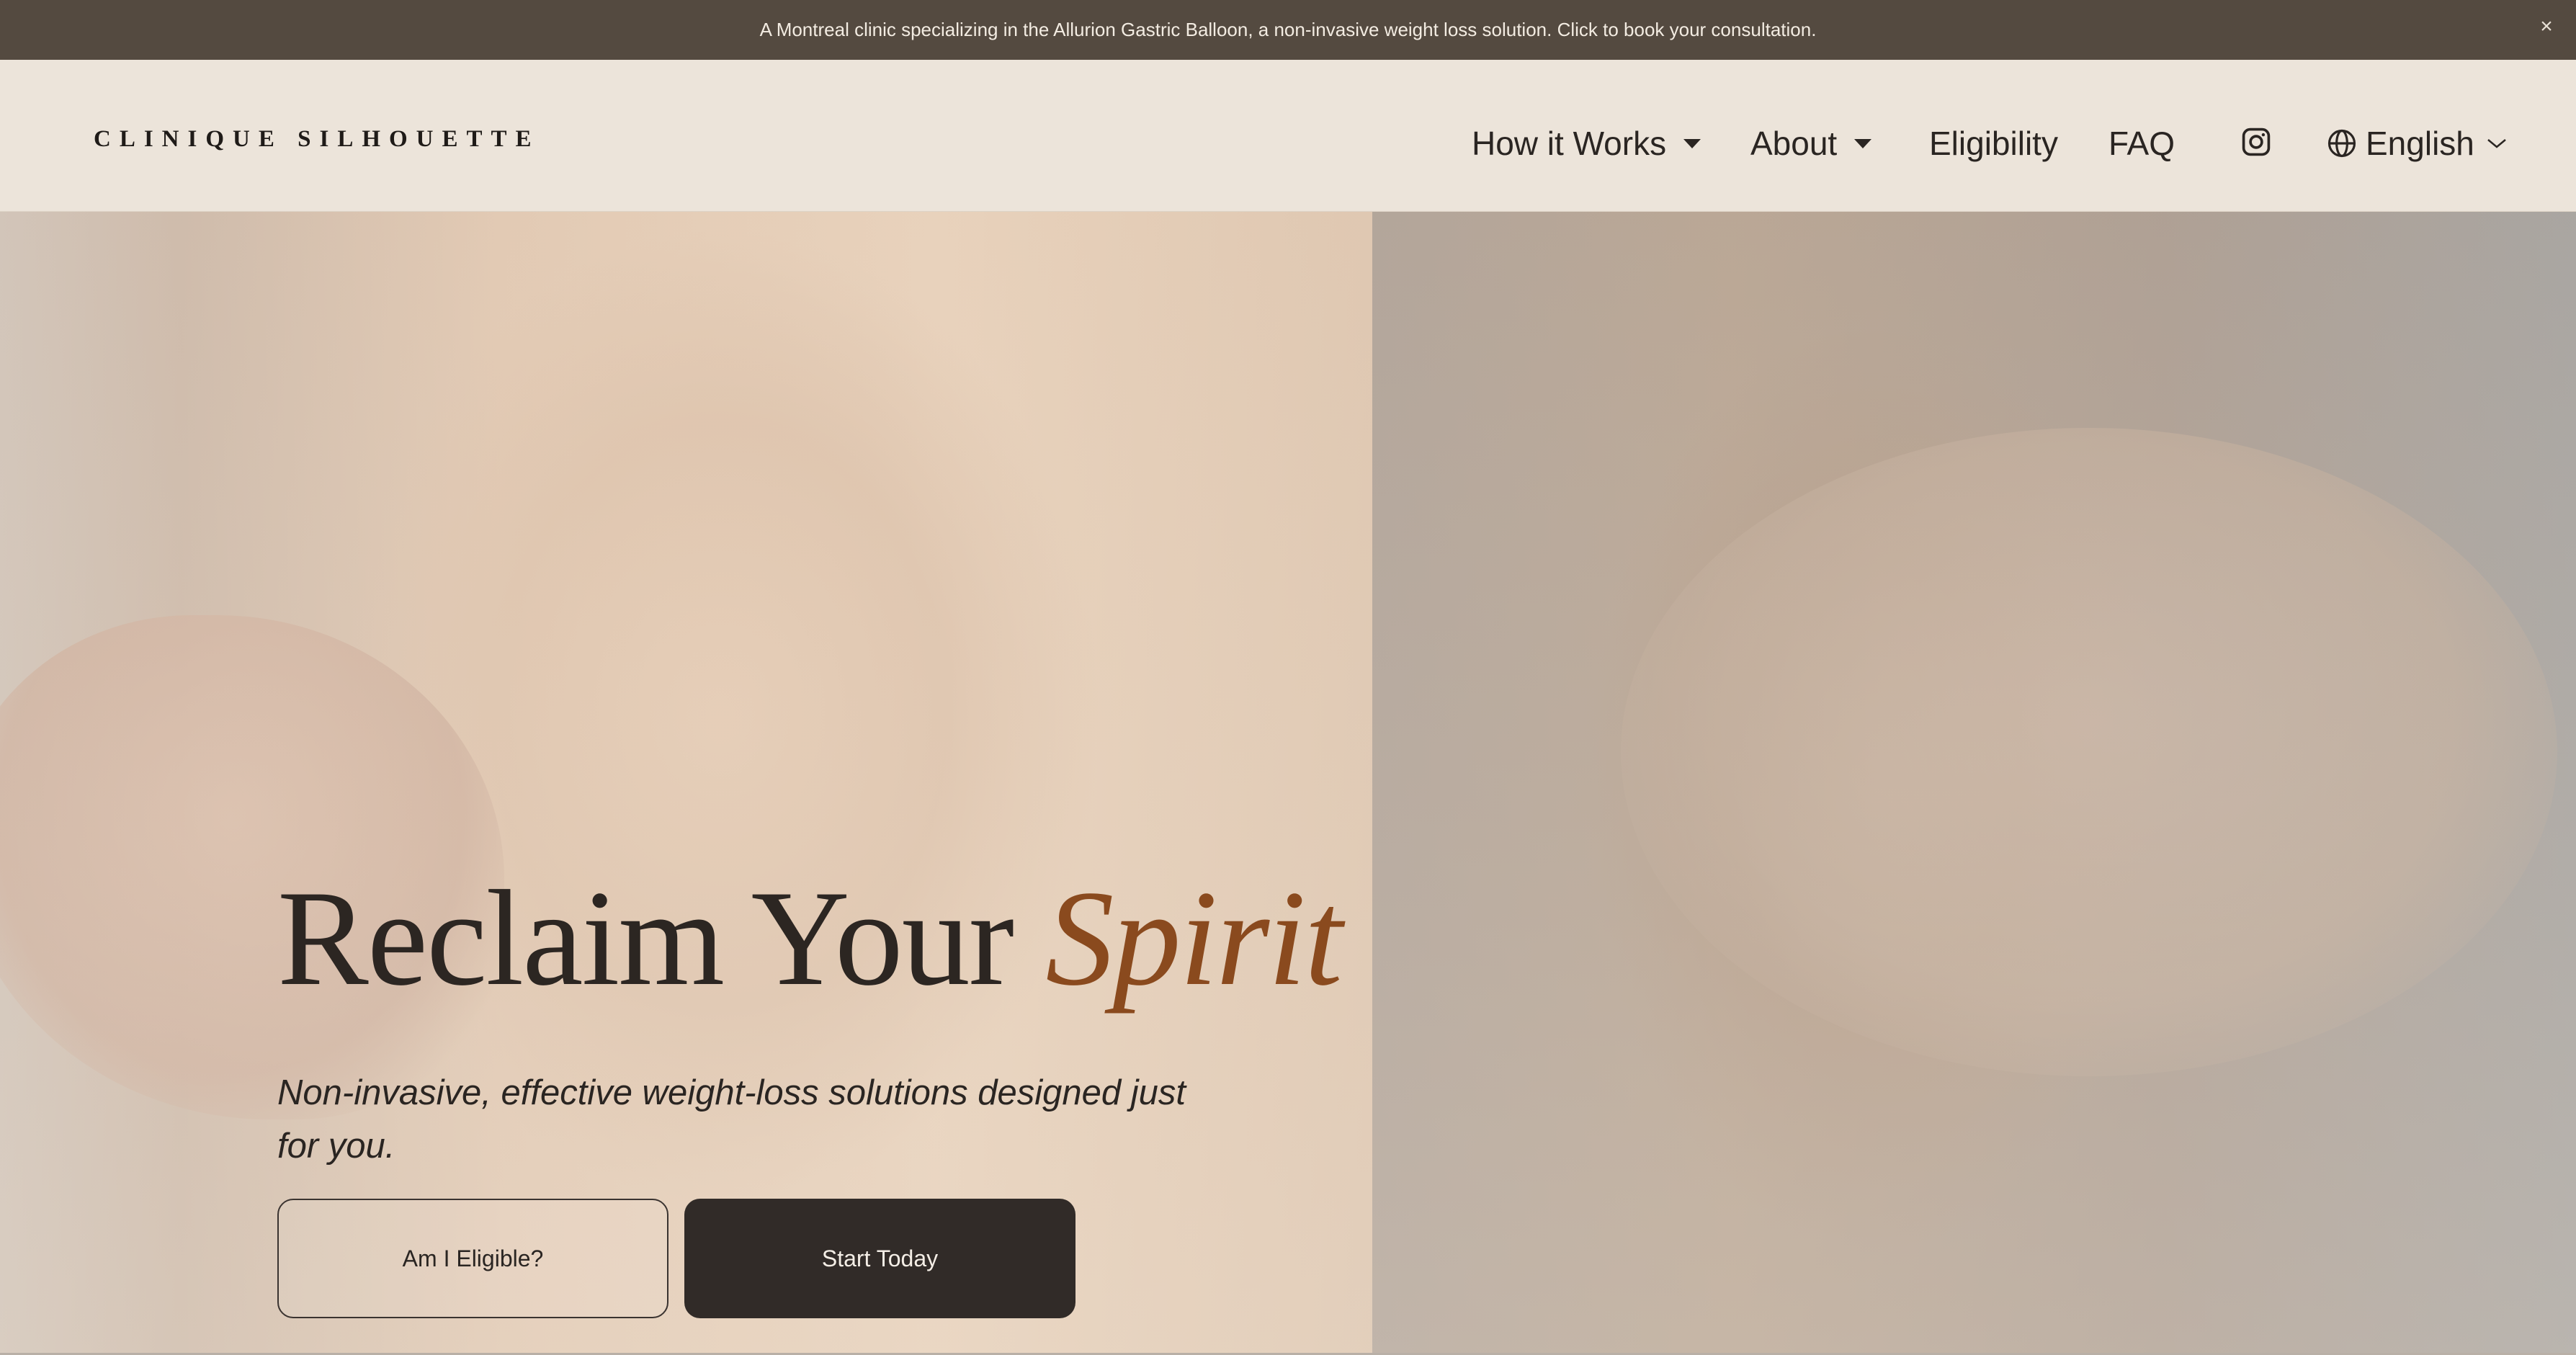  Describe the element at coordinates (879, 1258) in the screenshot. I see `start-today-button: Start Today` at that location.